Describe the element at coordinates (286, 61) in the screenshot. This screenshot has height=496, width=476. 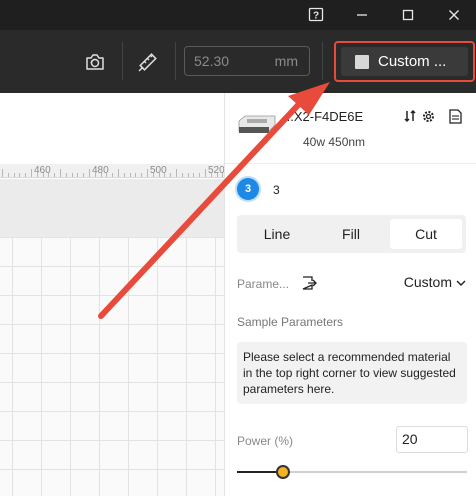
I see `zoom-unit: mm` at that location.